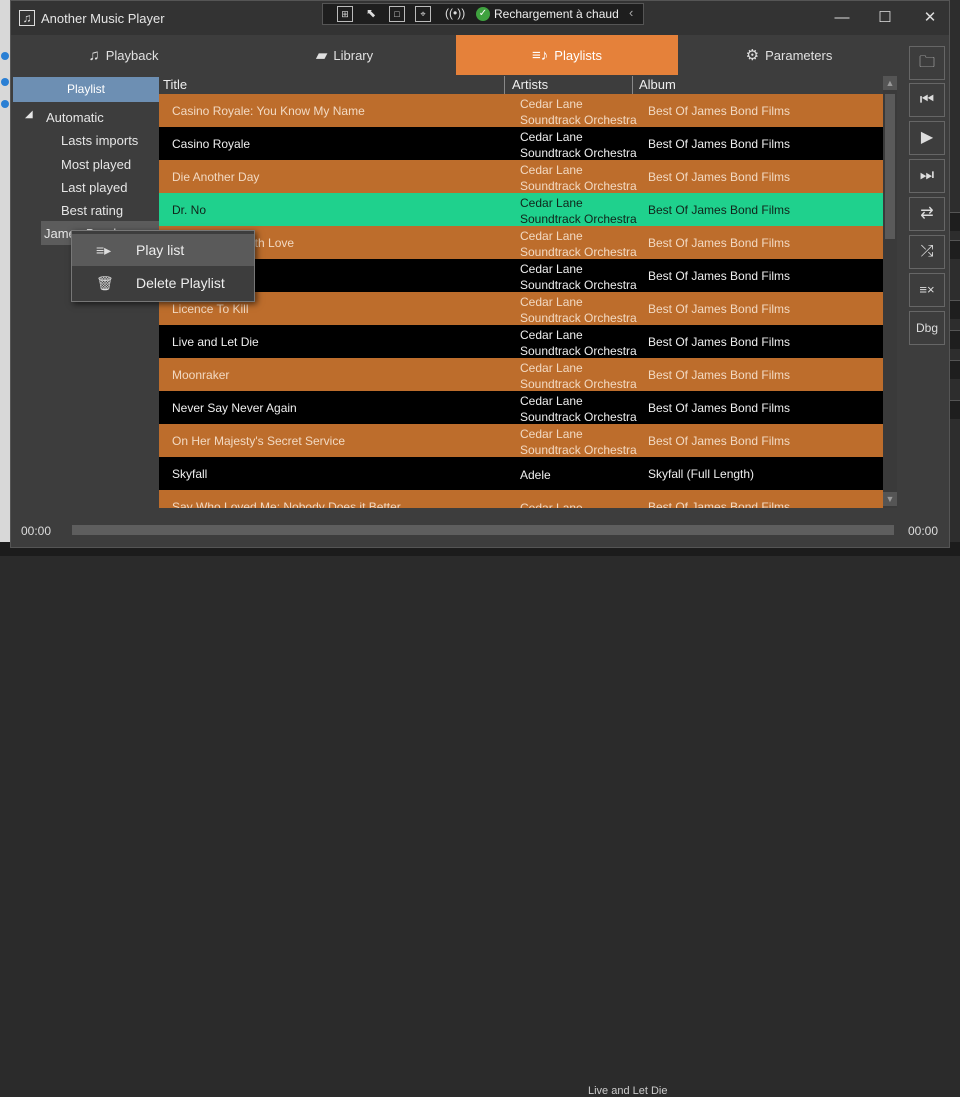  What do you see at coordinates (27, 18) in the screenshot?
I see `music-note-icon: ♫` at bounding box center [27, 18].